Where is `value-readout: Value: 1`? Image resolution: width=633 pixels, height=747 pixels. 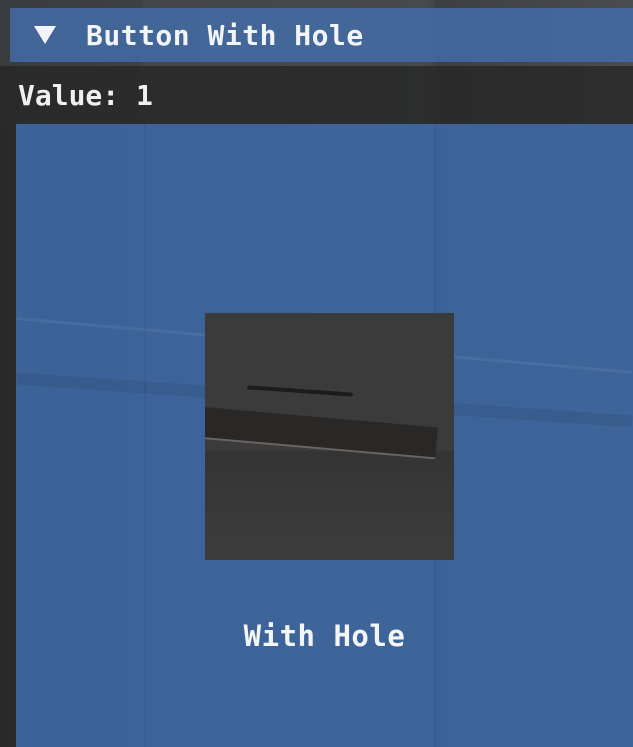
value-readout: Value: 1 is located at coordinates (316, 95).